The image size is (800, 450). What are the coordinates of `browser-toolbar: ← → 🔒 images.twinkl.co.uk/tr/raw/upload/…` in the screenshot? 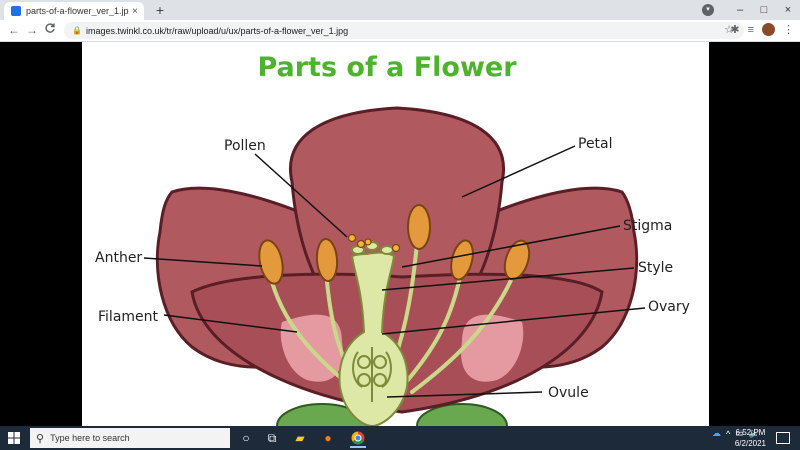 It's located at (400, 31).